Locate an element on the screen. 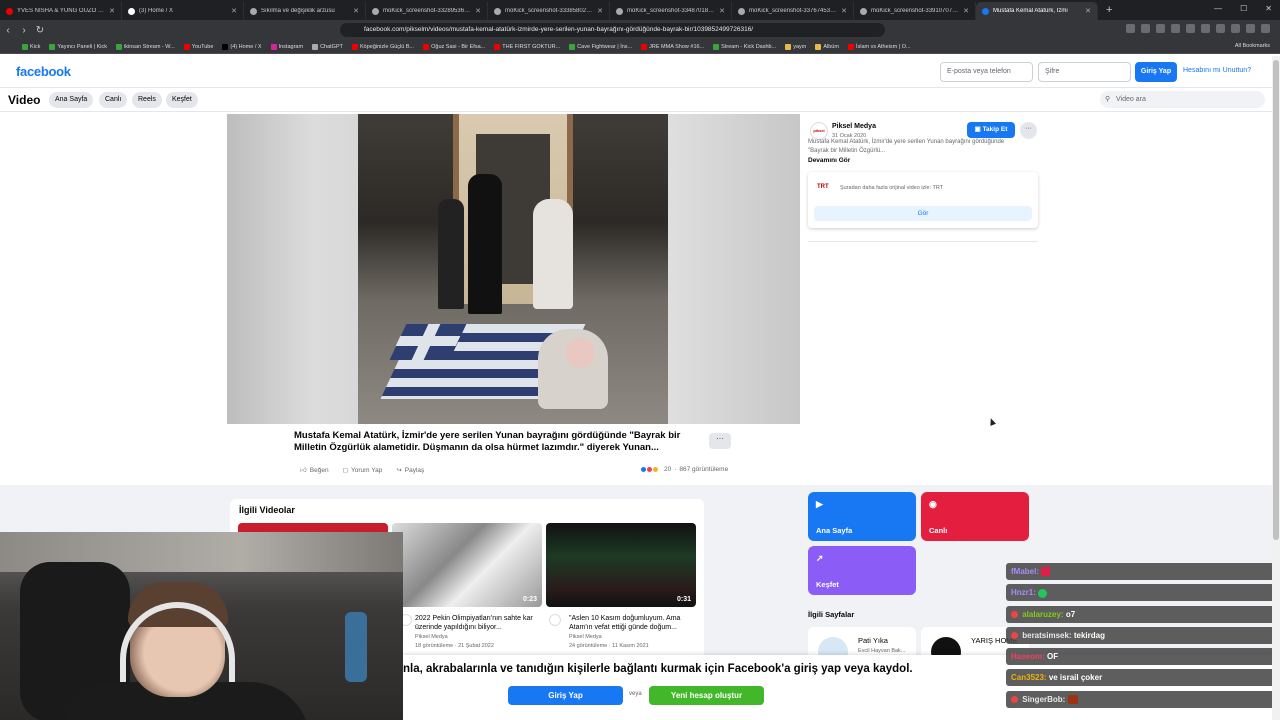 The image size is (1280, 720). browser-tab: moKick_screenshot-3328953604.png✕ is located at coordinates (427, 11).